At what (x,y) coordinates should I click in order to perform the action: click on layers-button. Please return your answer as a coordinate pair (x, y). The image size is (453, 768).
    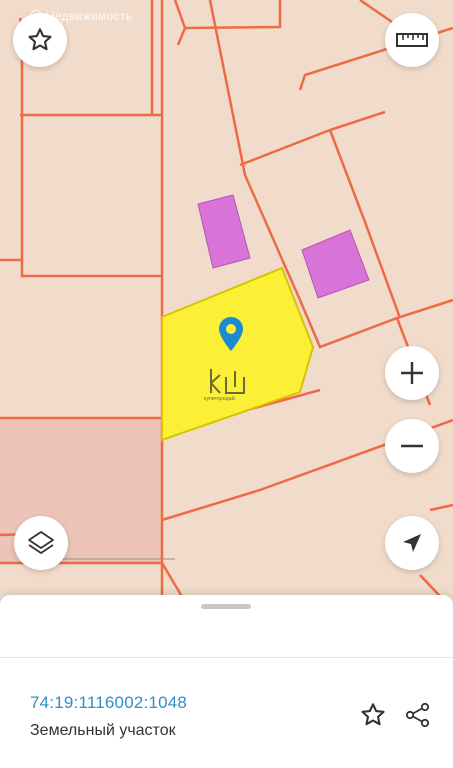
    Looking at the image, I should click on (41, 543).